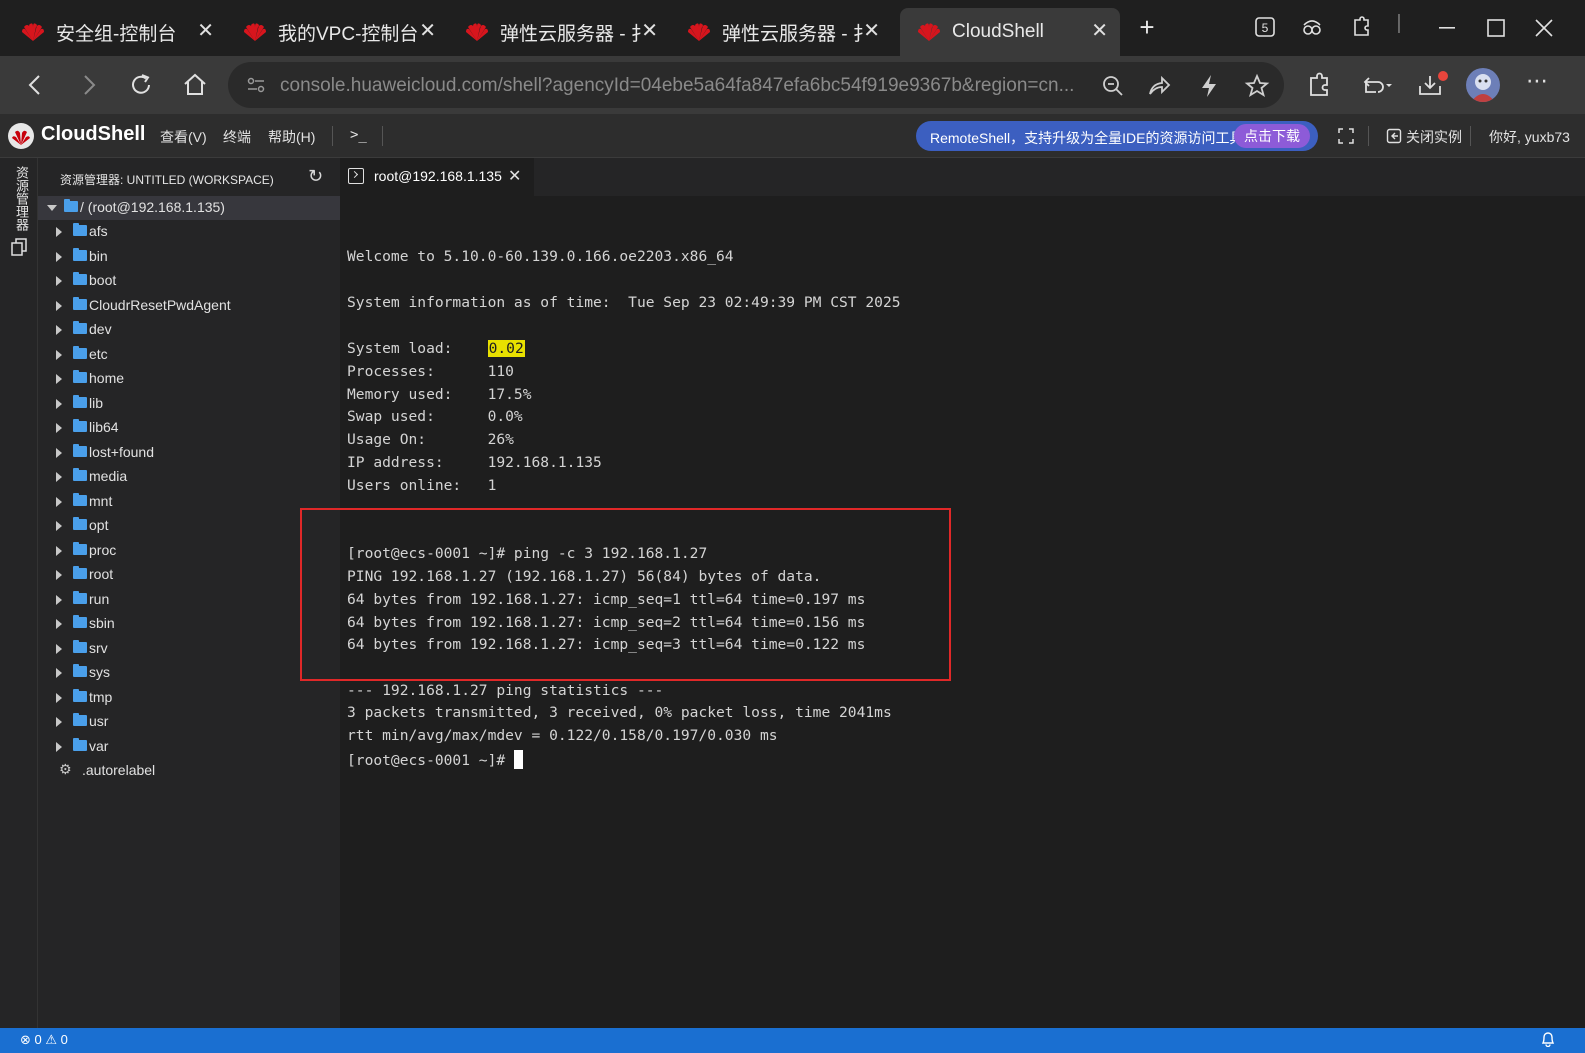 The image size is (1585, 1053). I want to click on browser-tab-security-group: 安全组-控制台 ✕, so click(115, 32).